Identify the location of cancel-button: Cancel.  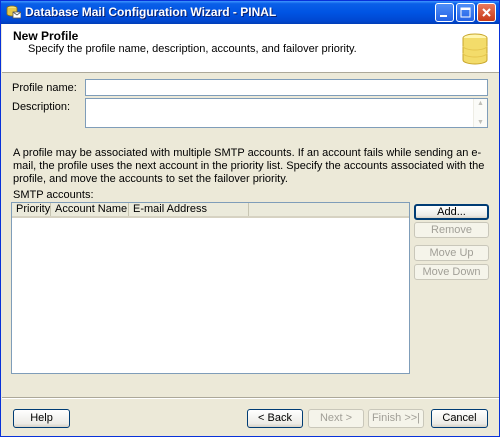
(459, 418).